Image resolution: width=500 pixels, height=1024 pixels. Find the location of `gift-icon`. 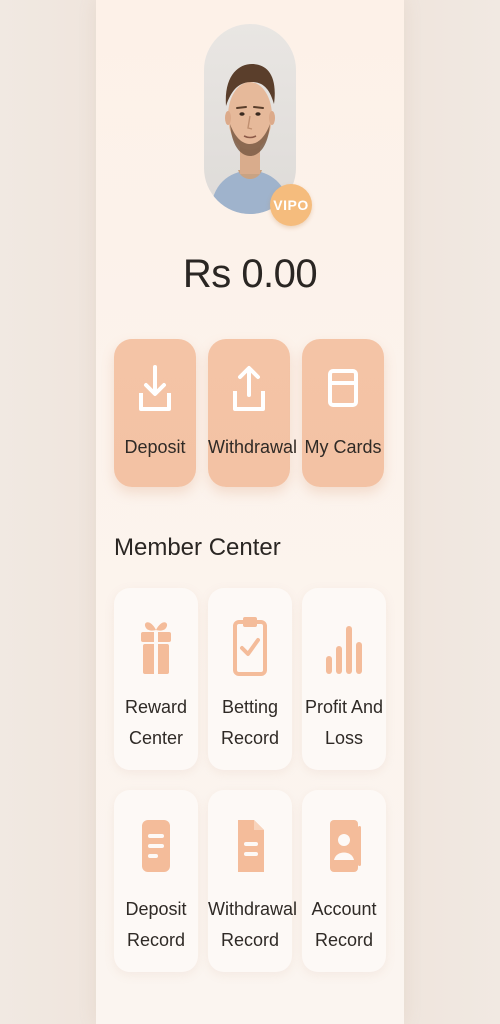

gift-icon is located at coordinates (156, 648).